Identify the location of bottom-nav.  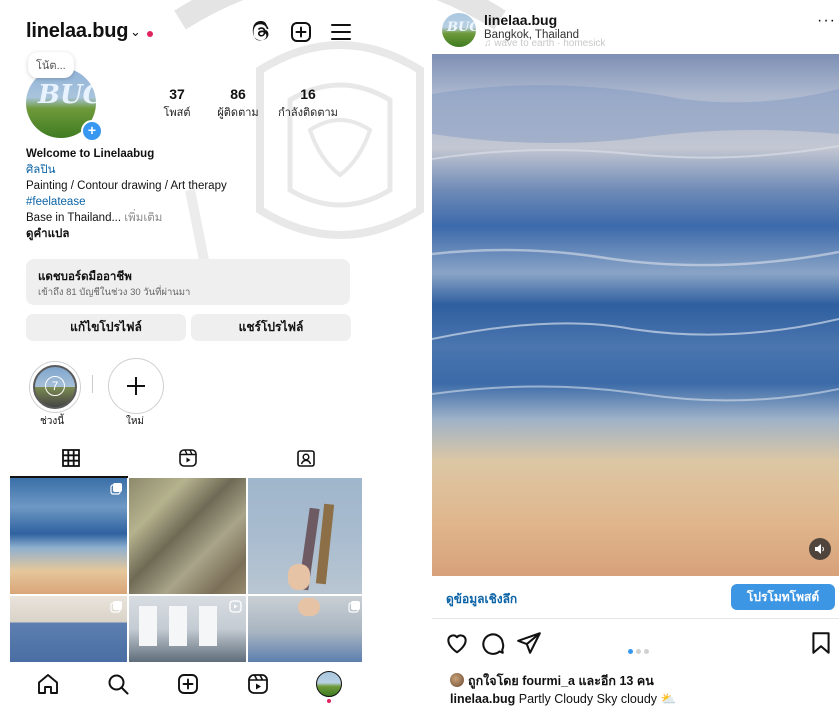
(181, 684).